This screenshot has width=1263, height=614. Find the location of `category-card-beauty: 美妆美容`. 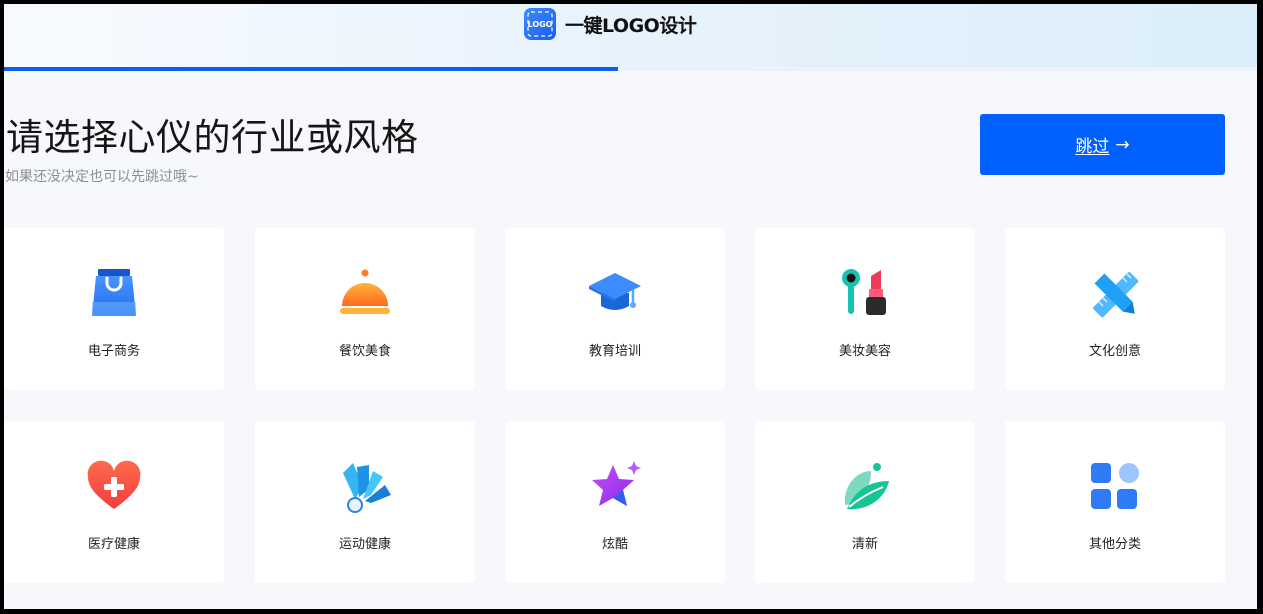

category-card-beauty: 美妆美容 is located at coordinates (865, 309).